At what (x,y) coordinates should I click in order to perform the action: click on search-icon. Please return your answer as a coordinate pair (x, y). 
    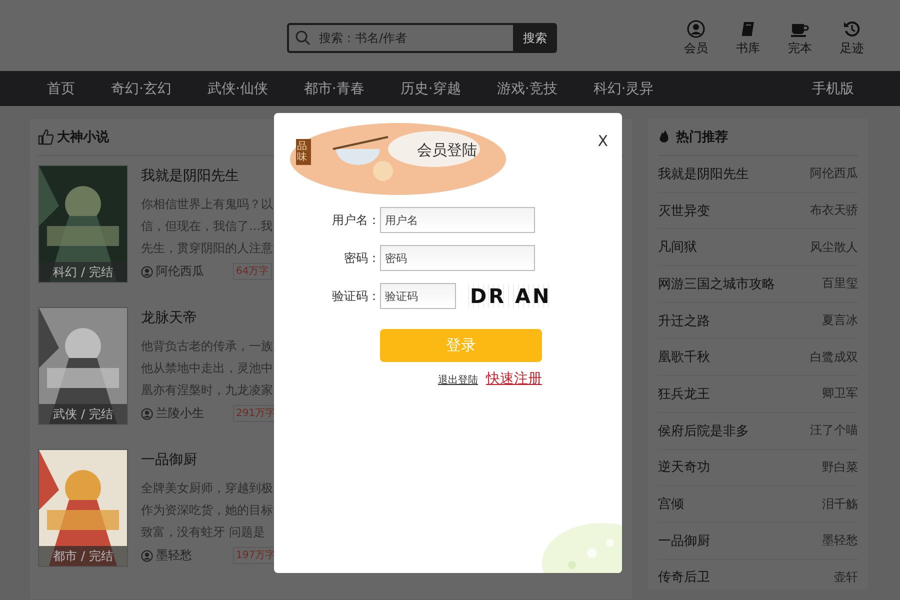
    Looking at the image, I should click on (303, 38).